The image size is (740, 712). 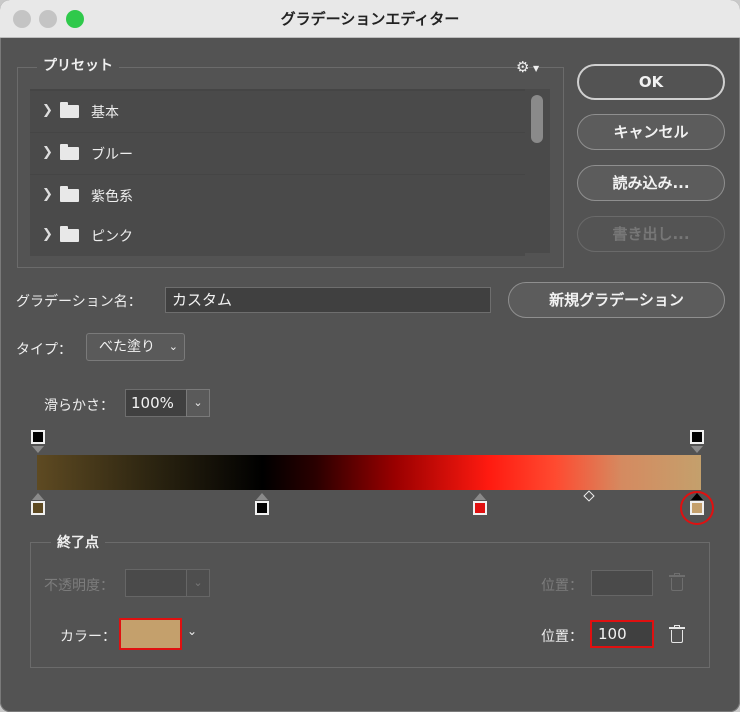 I want to click on new-gradient-button: 新規グラデーション, so click(x=616, y=300).